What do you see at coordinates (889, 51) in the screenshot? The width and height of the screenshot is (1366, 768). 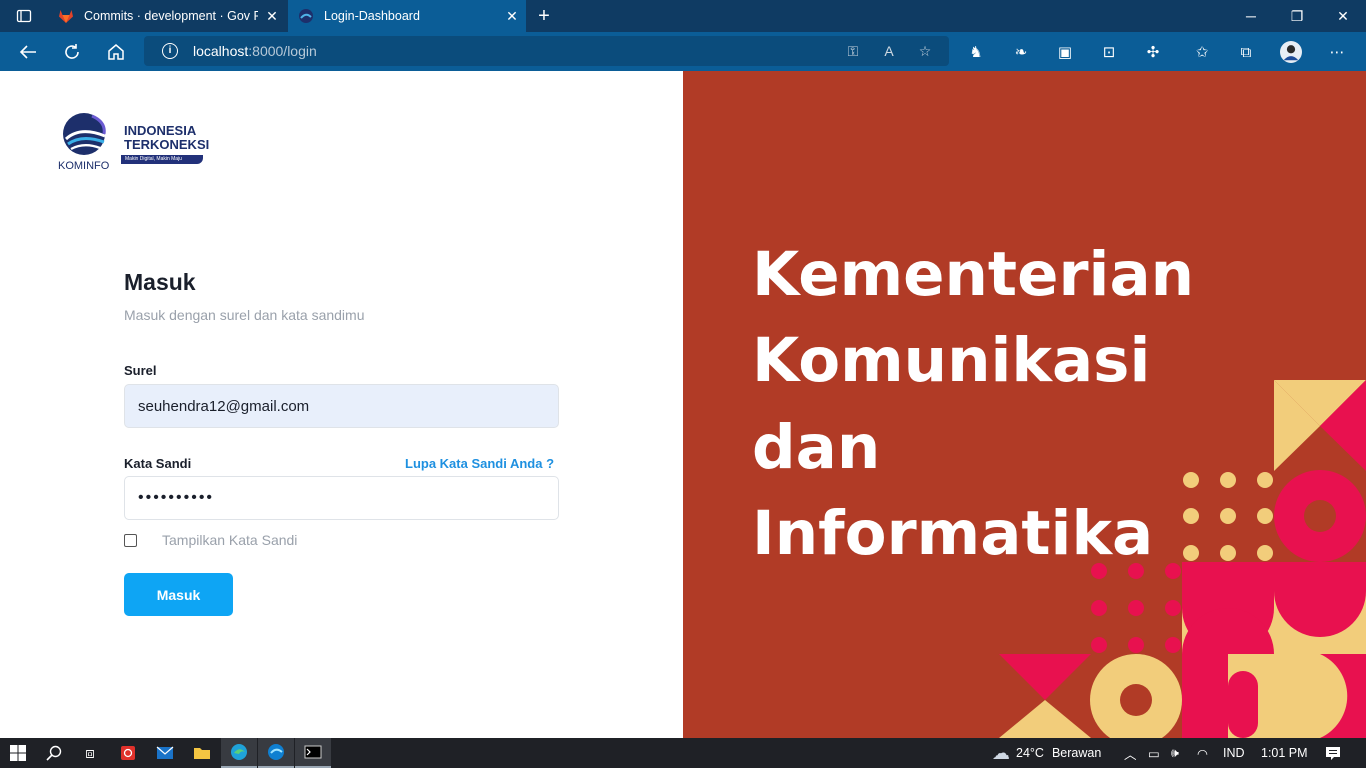 I see `read-aloud-icon: A` at bounding box center [889, 51].